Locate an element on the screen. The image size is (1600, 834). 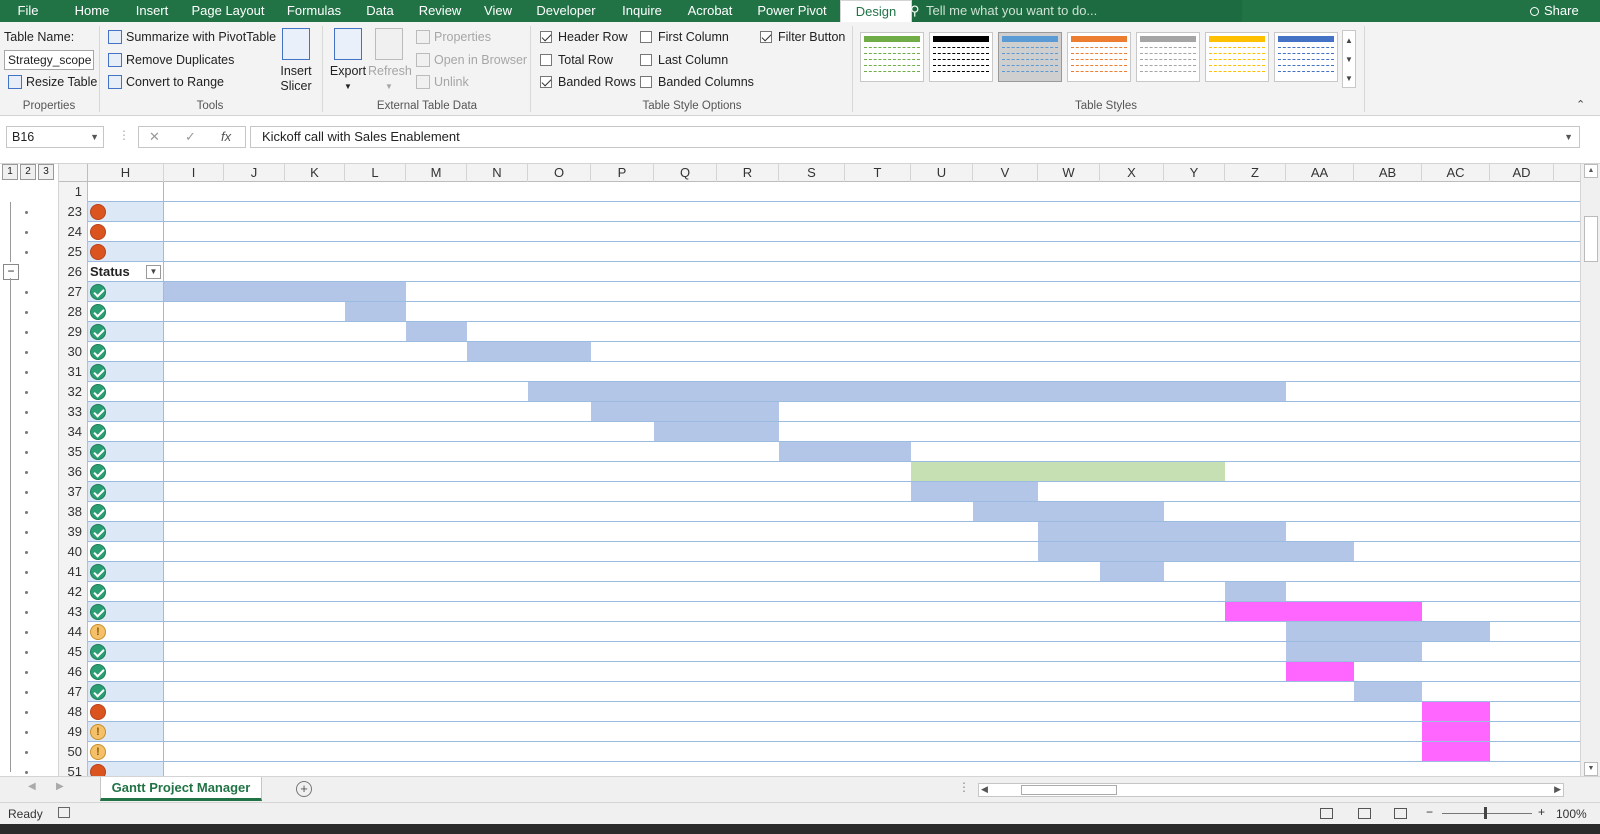
row-header-47: 47 is located at coordinates (73, 692).